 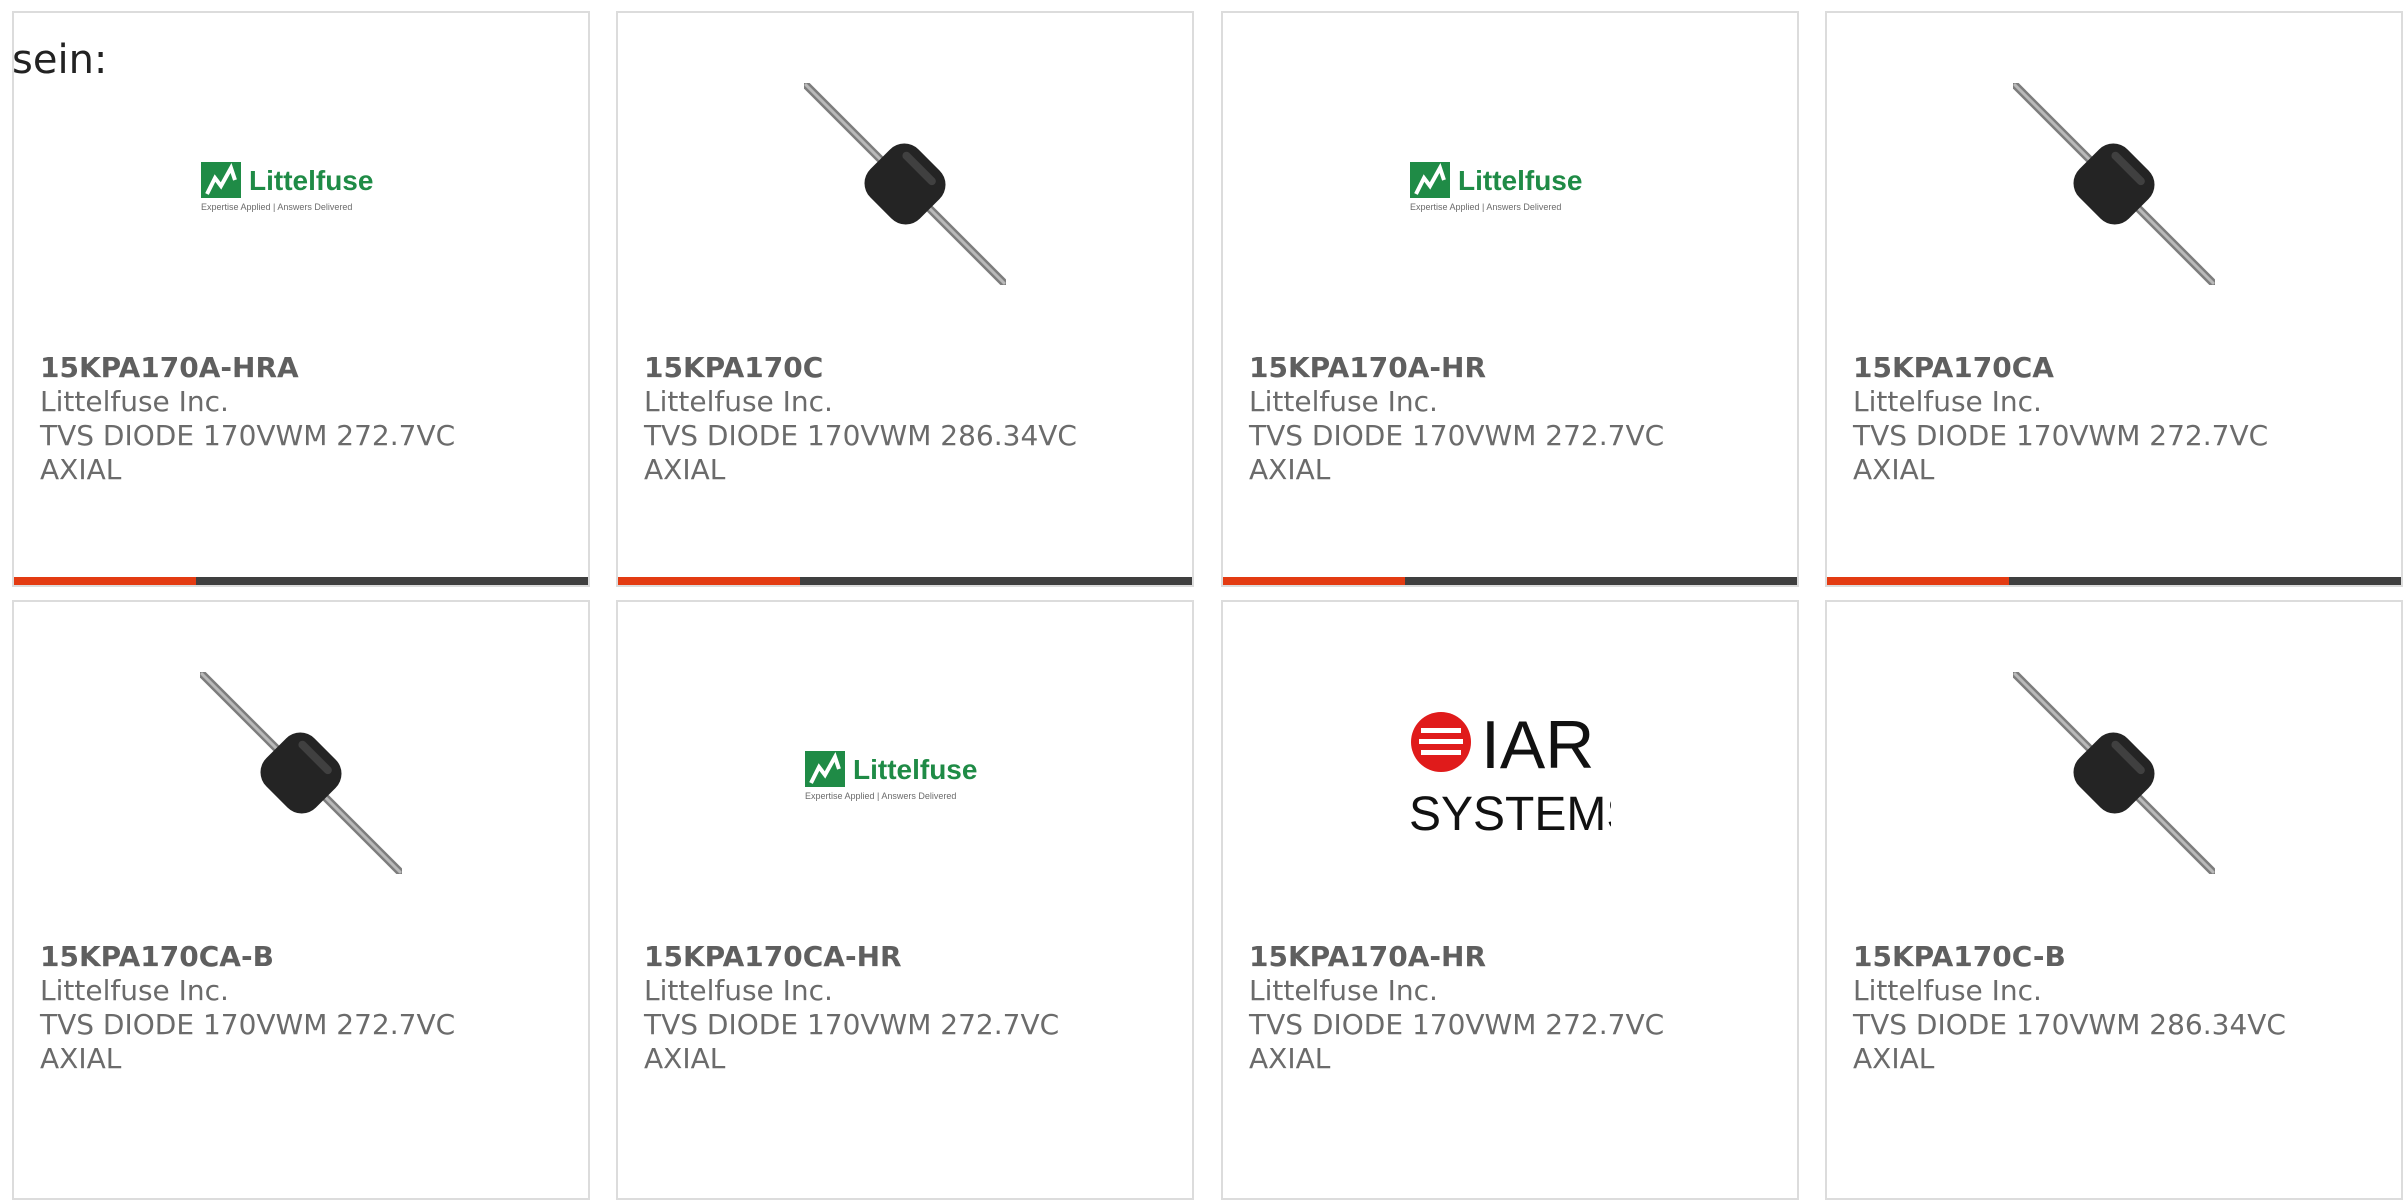 What do you see at coordinates (2117, 368) in the screenshot?
I see `part-number-link: 15KPA170CA` at bounding box center [2117, 368].